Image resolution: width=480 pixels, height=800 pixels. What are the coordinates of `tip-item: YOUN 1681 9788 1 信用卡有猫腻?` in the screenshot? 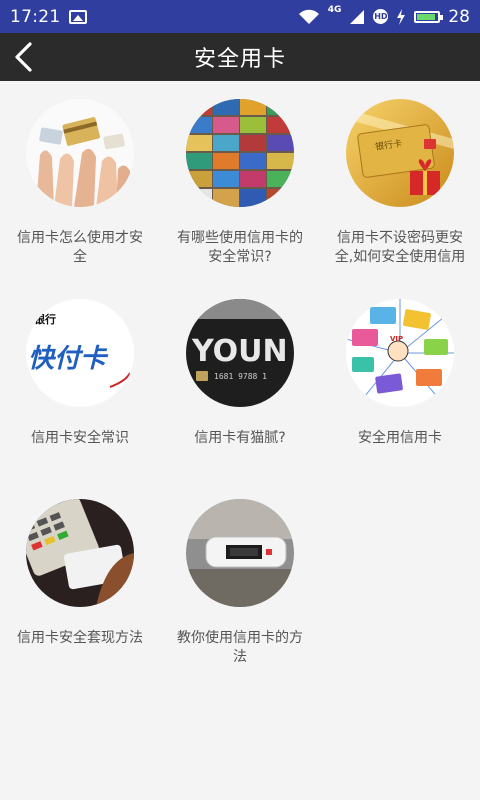 It's located at (240, 381).